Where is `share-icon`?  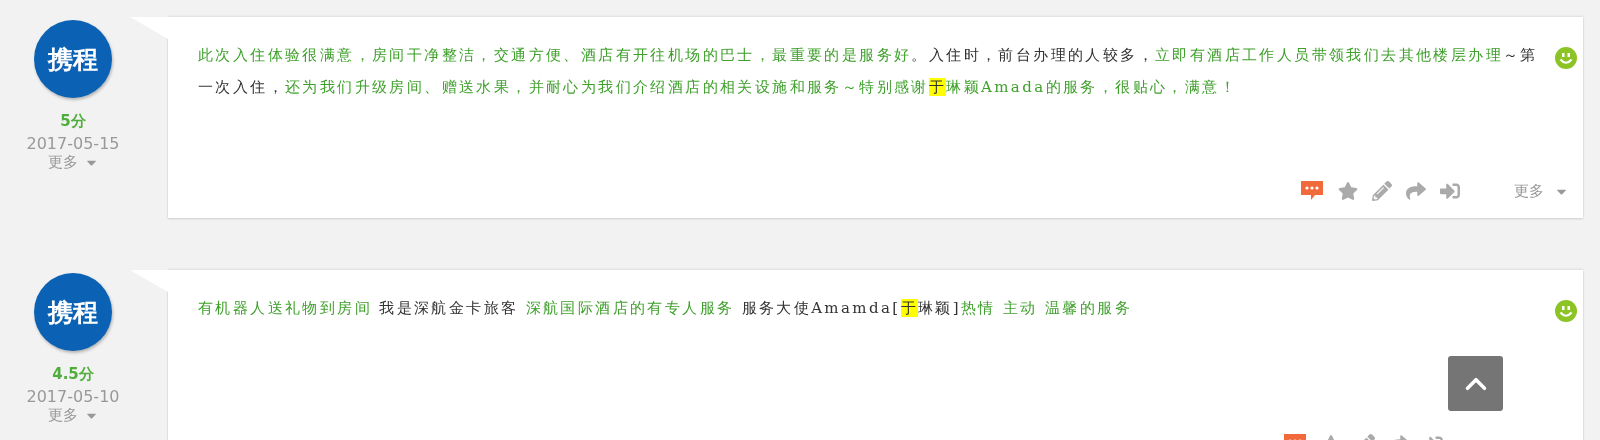
share-icon is located at coordinates (1416, 191).